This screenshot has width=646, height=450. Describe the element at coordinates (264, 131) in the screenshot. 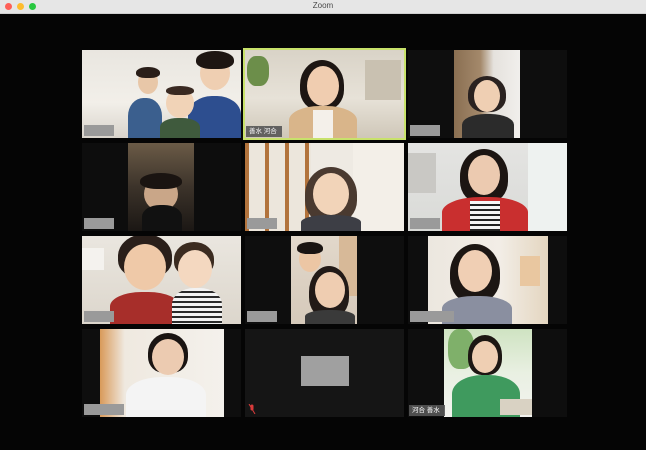

I see `participant-name: 善水 河合` at that location.